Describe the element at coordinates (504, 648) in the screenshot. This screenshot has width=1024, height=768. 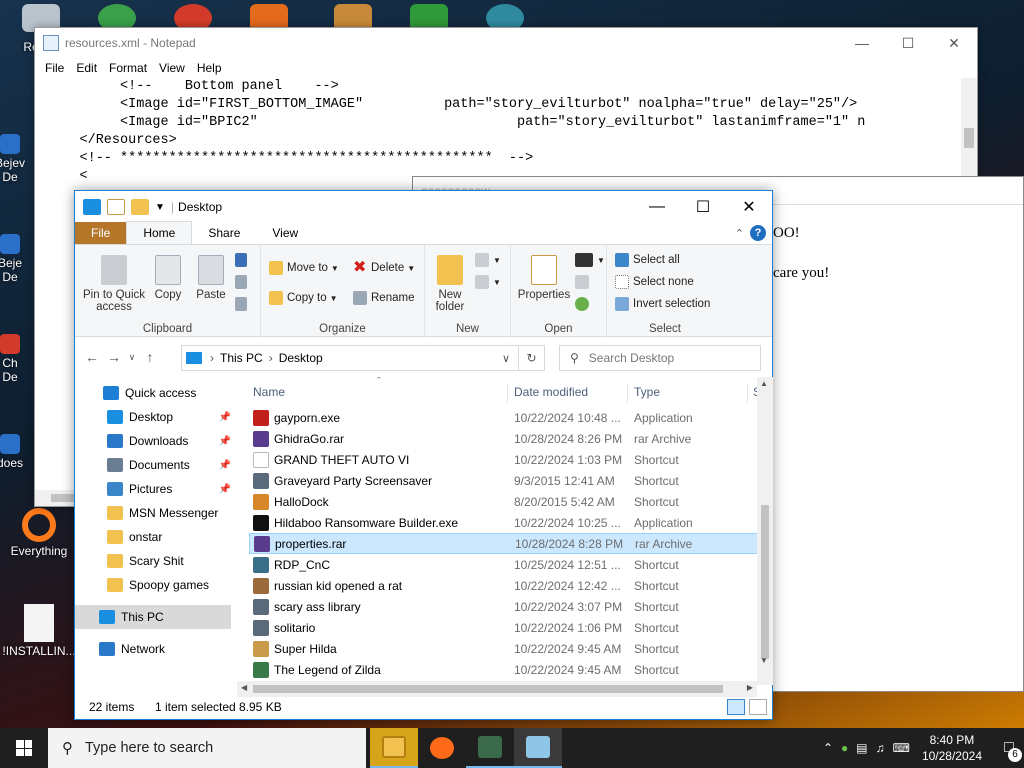
I see `file-row: Super Hilda 10/22/2024 9:45 AM Shortcut` at that location.